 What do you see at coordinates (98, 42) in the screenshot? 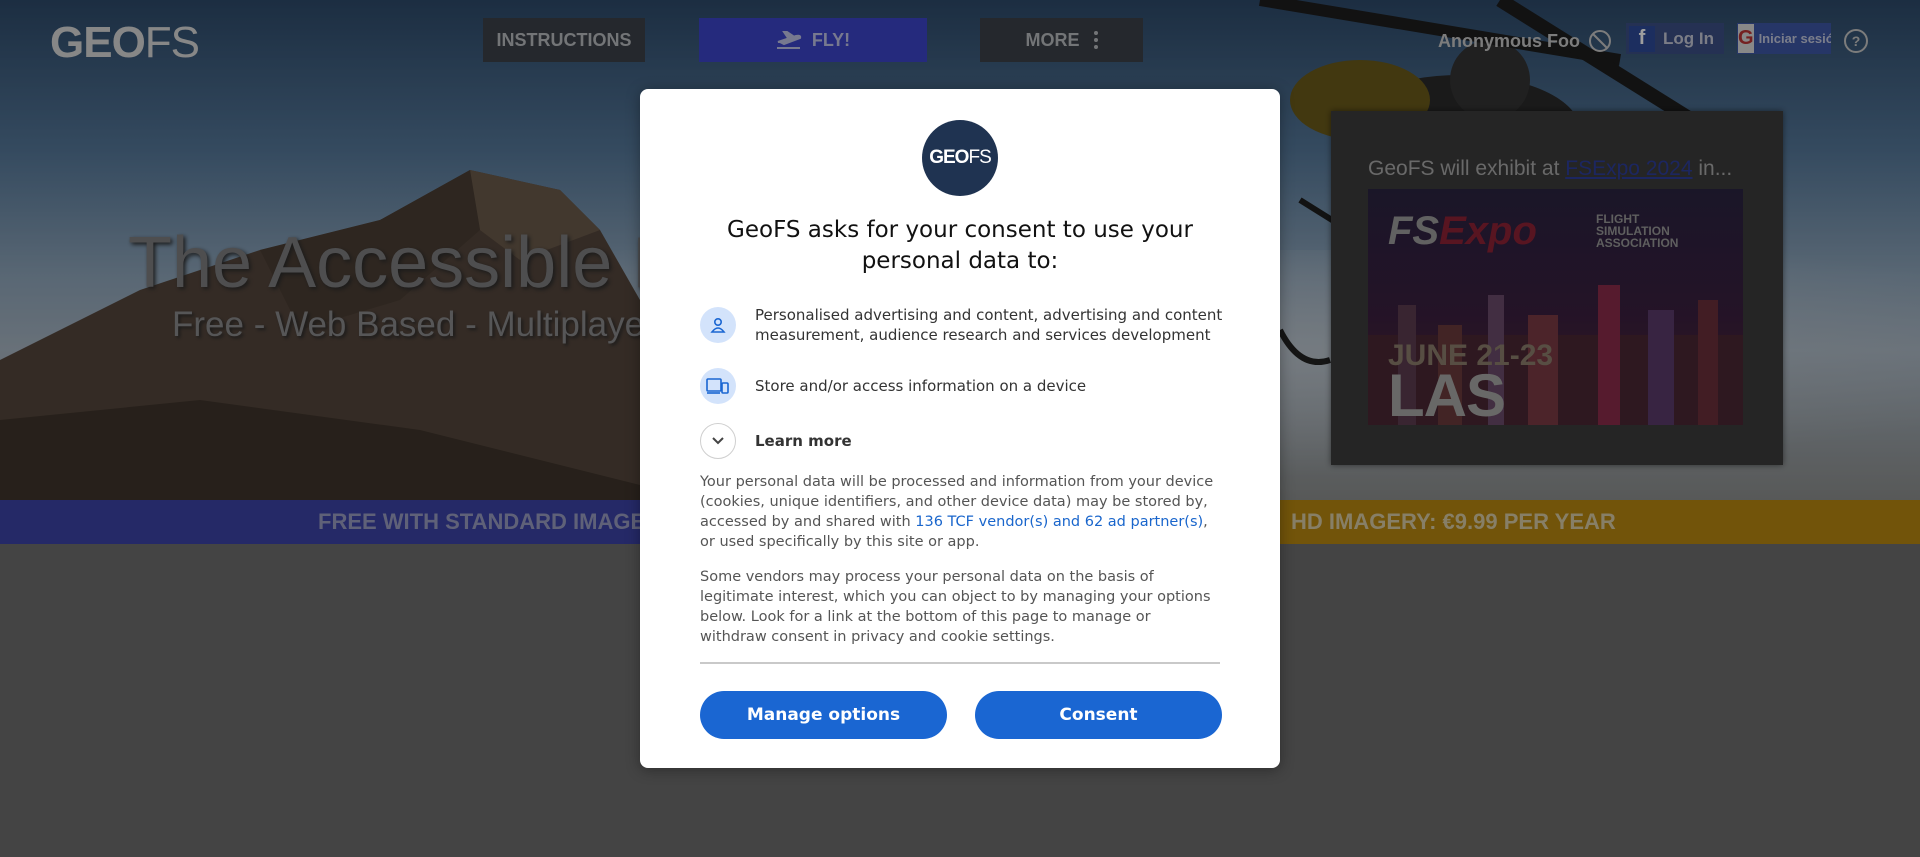
I see `logo-text-left: GEO` at bounding box center [98, 42].